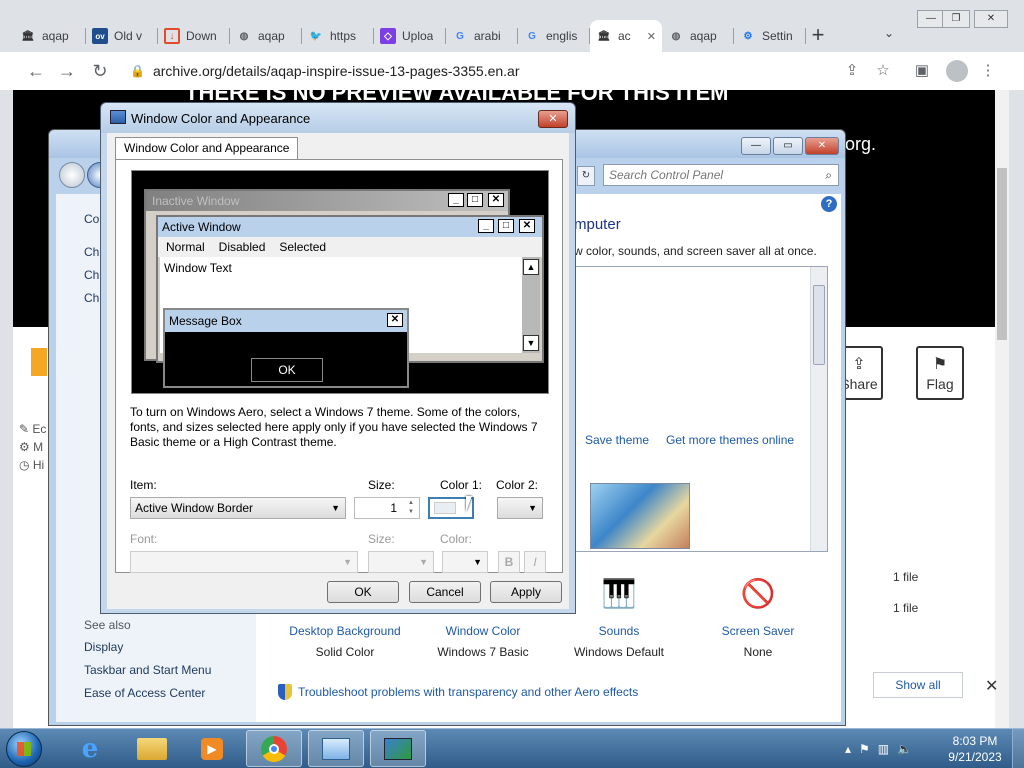  I want to click on control-panel-icon, so click(336, 748).